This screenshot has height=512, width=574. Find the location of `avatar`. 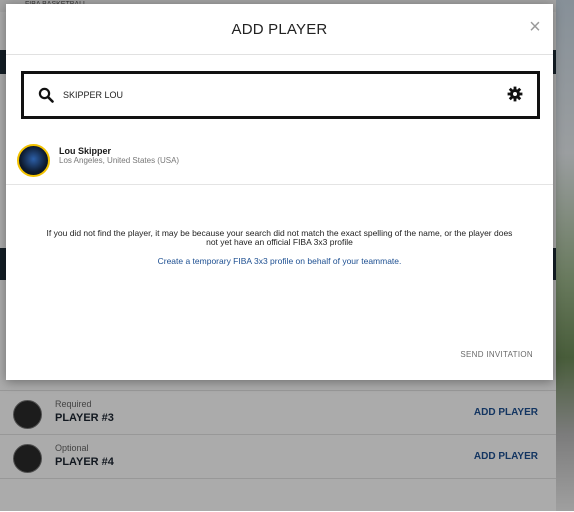

avatar is located at coordinates (33, 160).